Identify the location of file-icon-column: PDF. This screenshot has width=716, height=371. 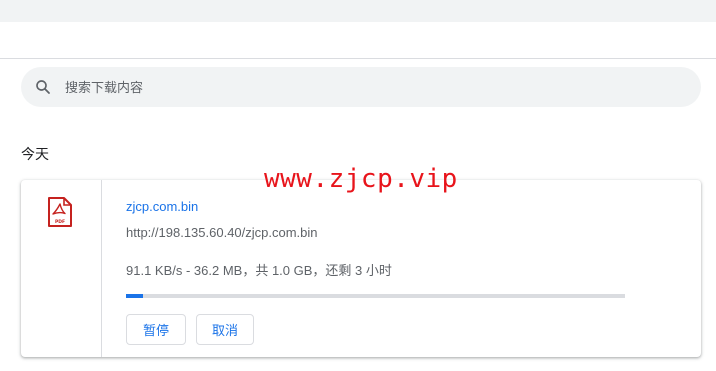
(61, 268).